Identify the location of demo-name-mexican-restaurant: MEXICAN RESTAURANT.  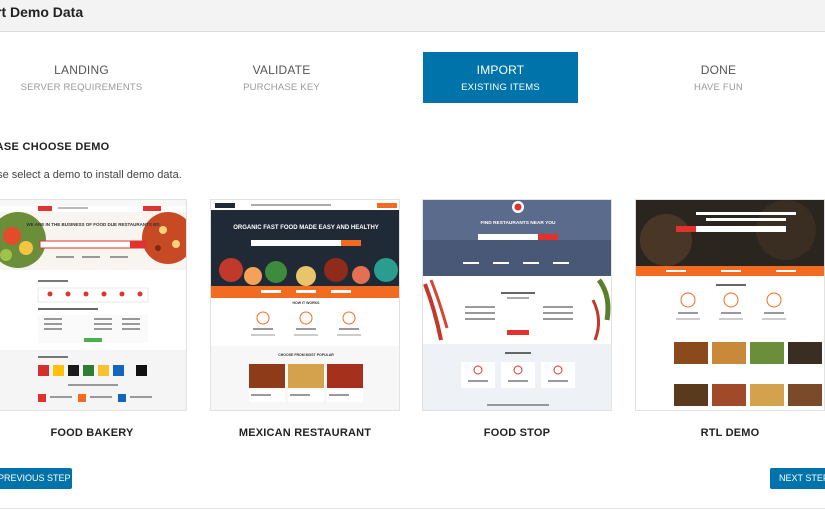
(305, 433).